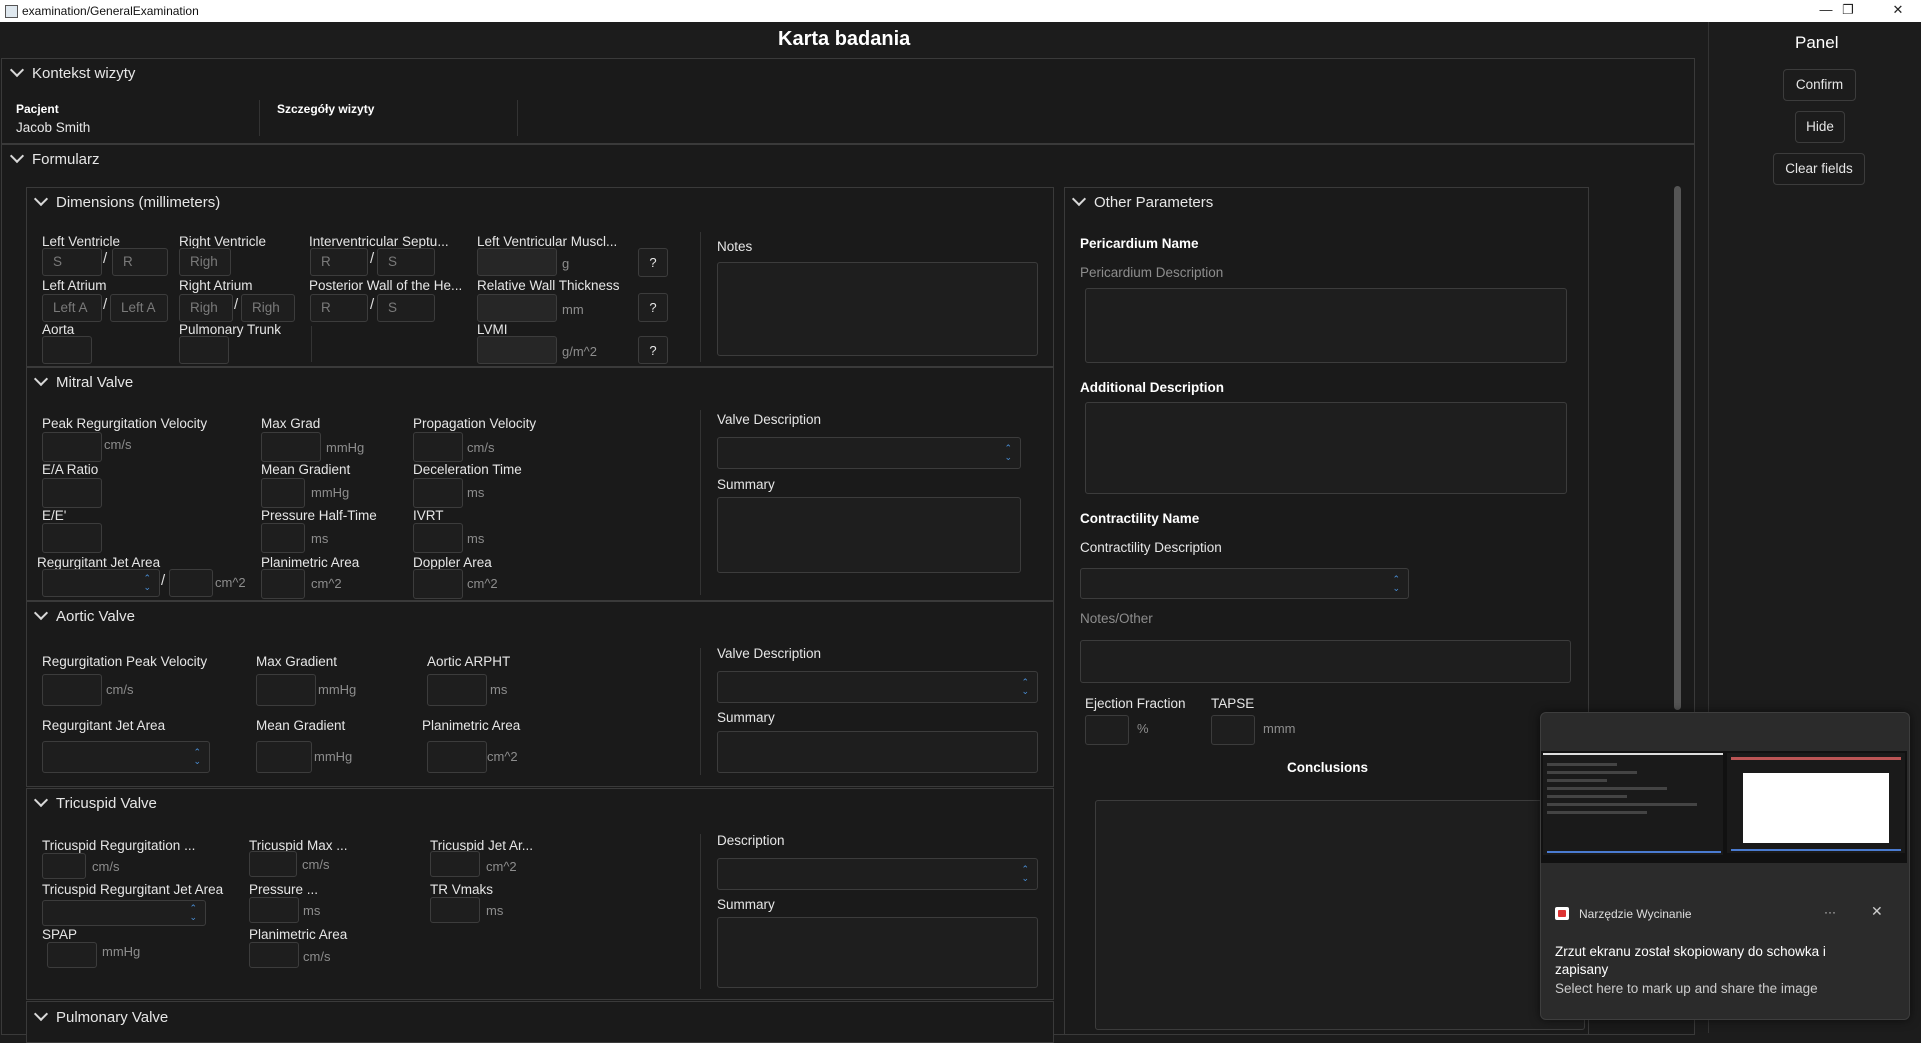 This screenshot has width=1921, height=1043. Describe the element at coordinates (406, 308) in the screenshot. I see `pw-s-input: S` at that location.